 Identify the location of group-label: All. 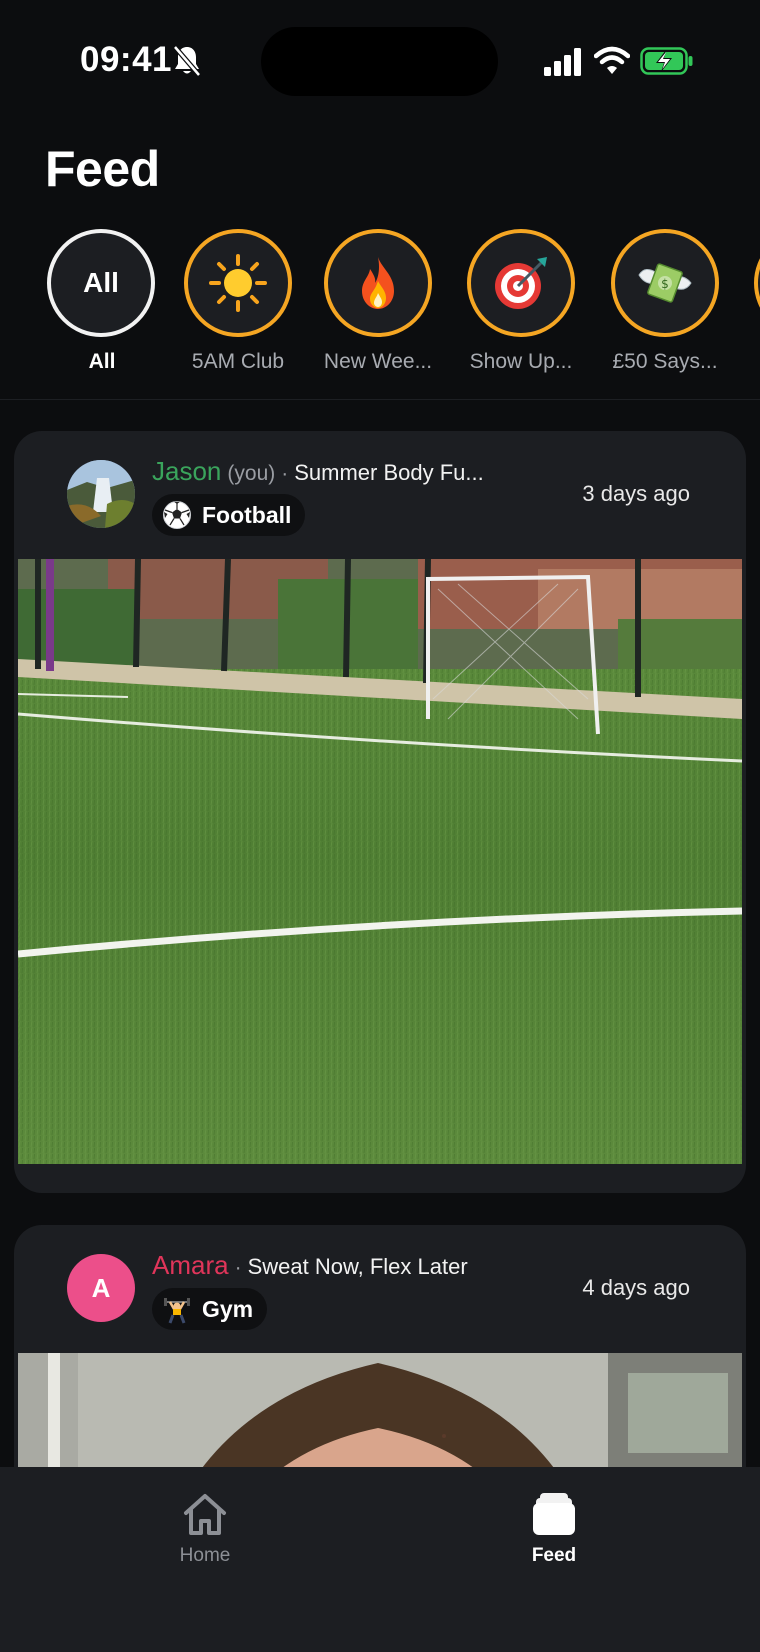
(102, 361).